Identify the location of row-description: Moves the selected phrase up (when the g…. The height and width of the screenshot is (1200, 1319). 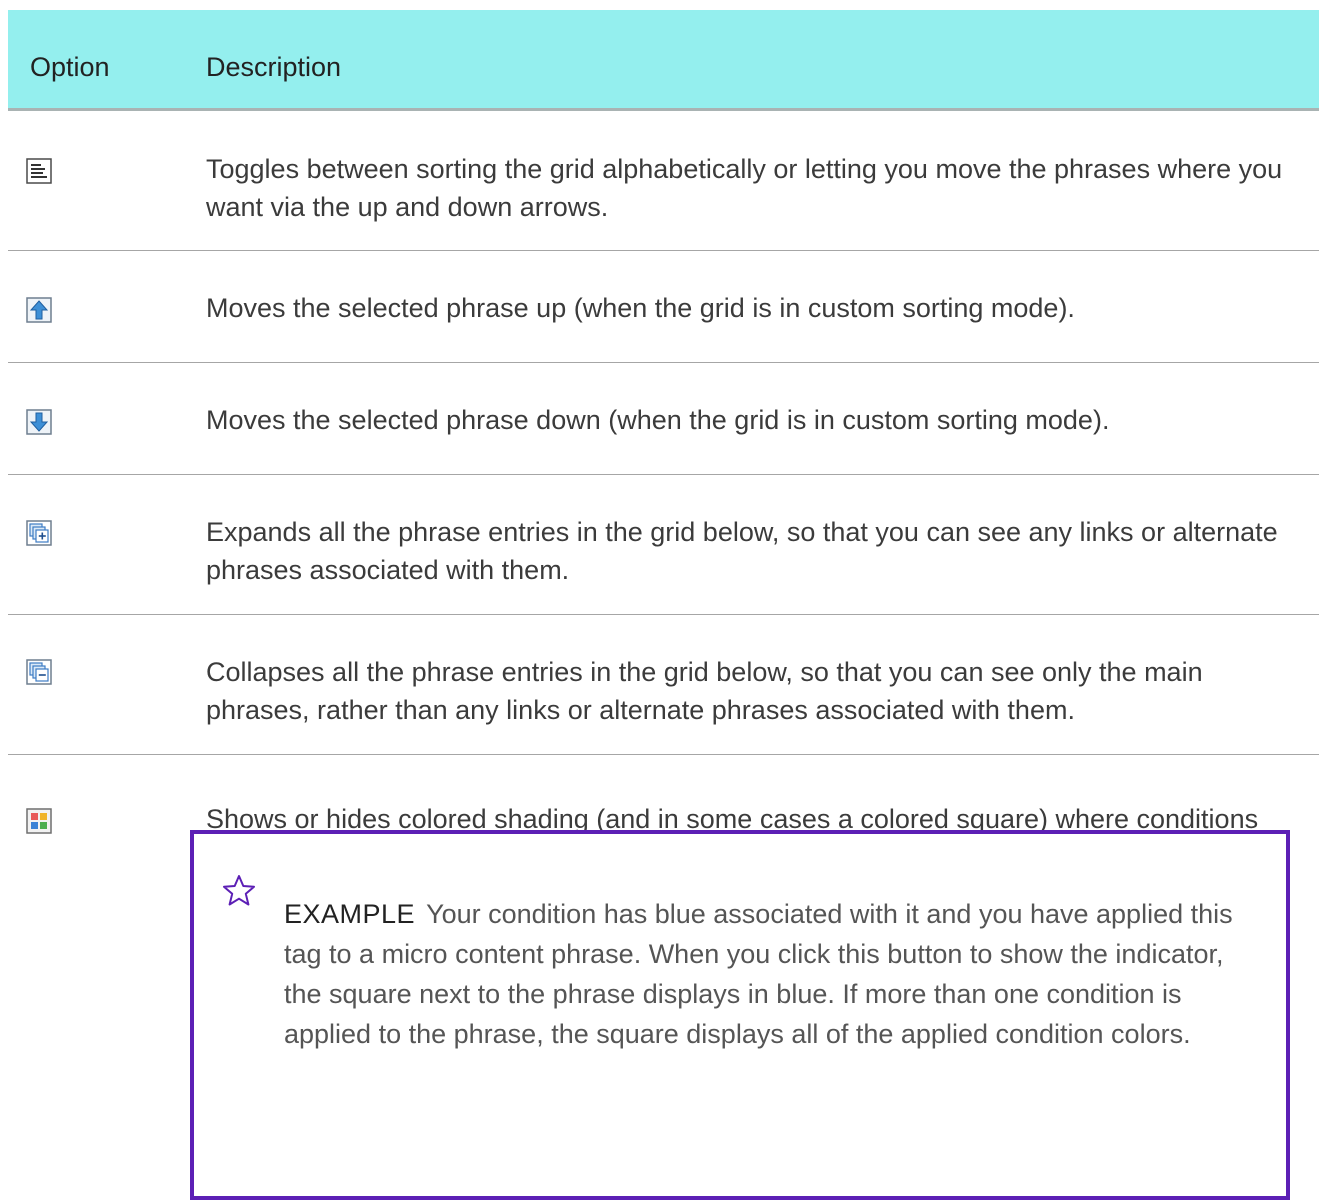
(640, 308).